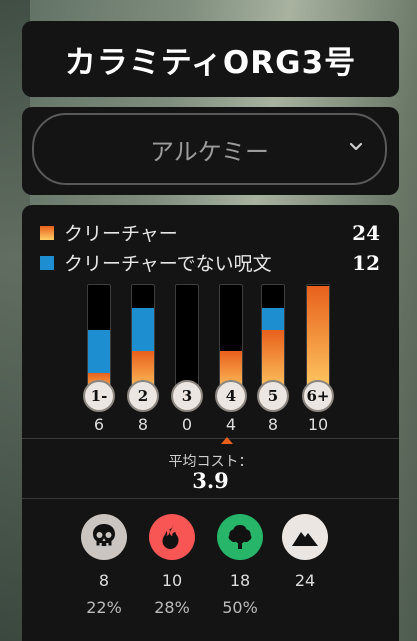 The height and width of the screenshot is (641, 417). I want to click on mana-color-percent: 28%, so click(172, 607).